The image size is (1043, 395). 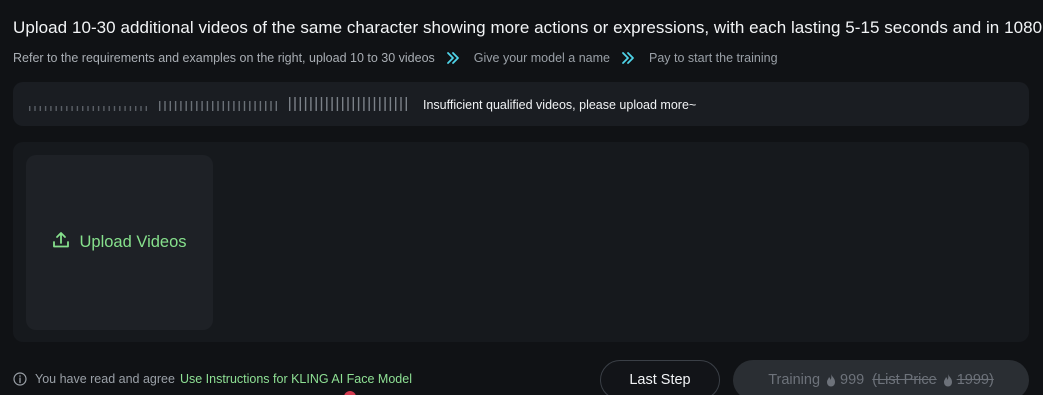 What do you see at coordinates (61, 242) in the screenshot?
I see `upload-icon` at bounding box center [61, 242].